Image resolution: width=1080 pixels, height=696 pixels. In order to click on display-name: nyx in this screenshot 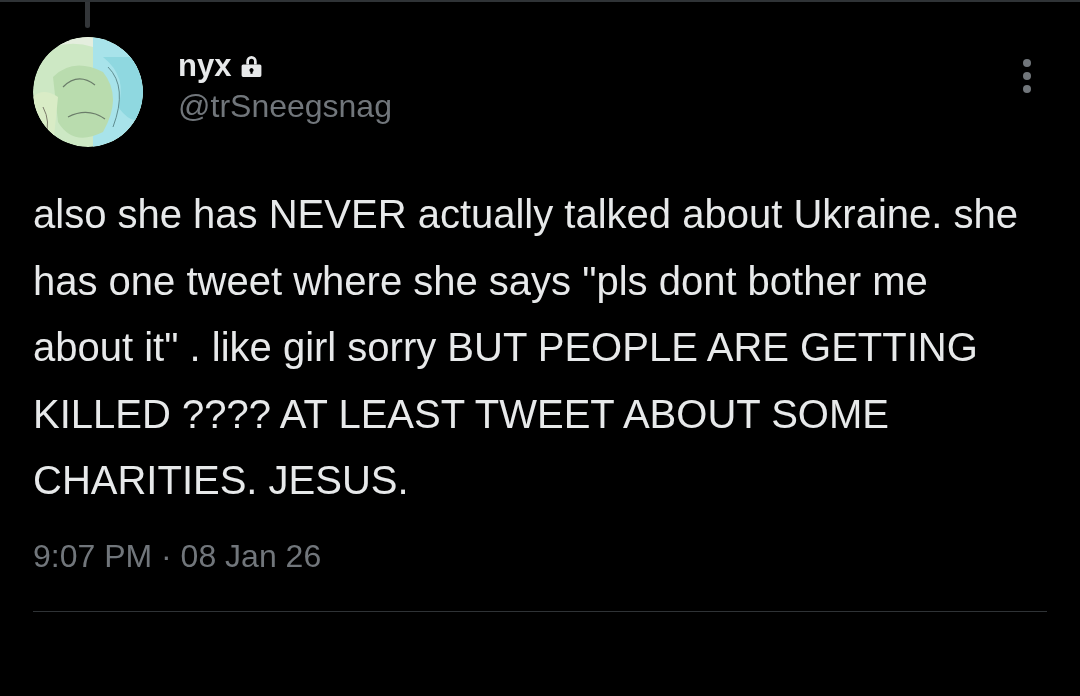, I will do `click(205, 66)`.